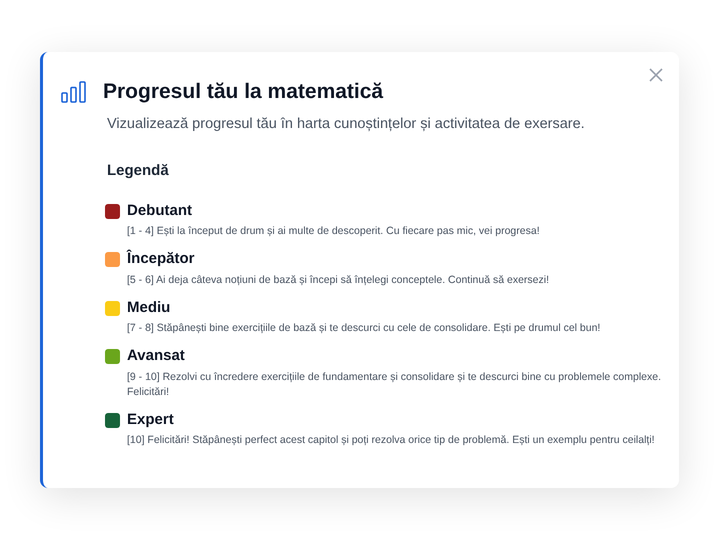 The height and width of the screenshot is (540, 720). Describe the element at coordinates (394, 385) in the screenshot. I see `level-description: [9 - 10] Rezolvi cu încredere exercițiile de fundamentare și consolidare și te descurci bine cu problemele complexe. Felicitări!` at that location.